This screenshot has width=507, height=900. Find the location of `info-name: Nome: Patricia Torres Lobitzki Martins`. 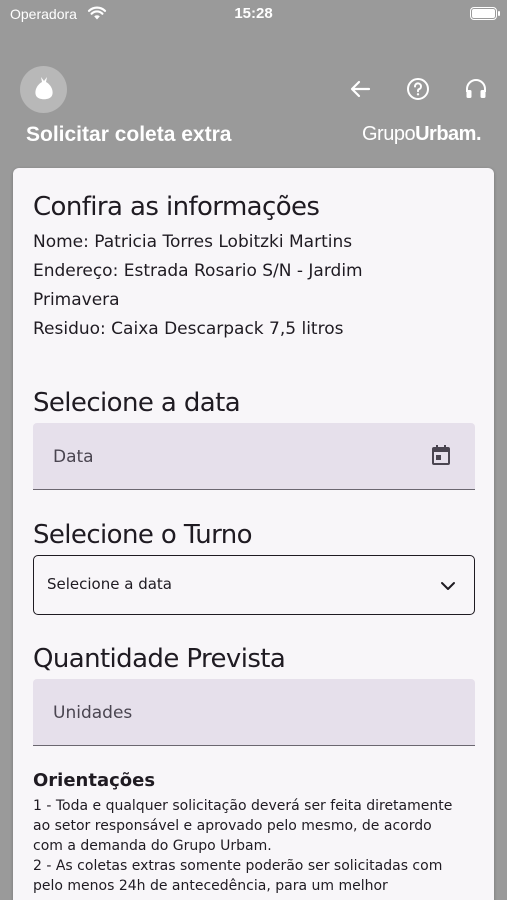

info-name: Nome: Patricia Torres Lobitzki Martins is located at coordinates (193, 242).